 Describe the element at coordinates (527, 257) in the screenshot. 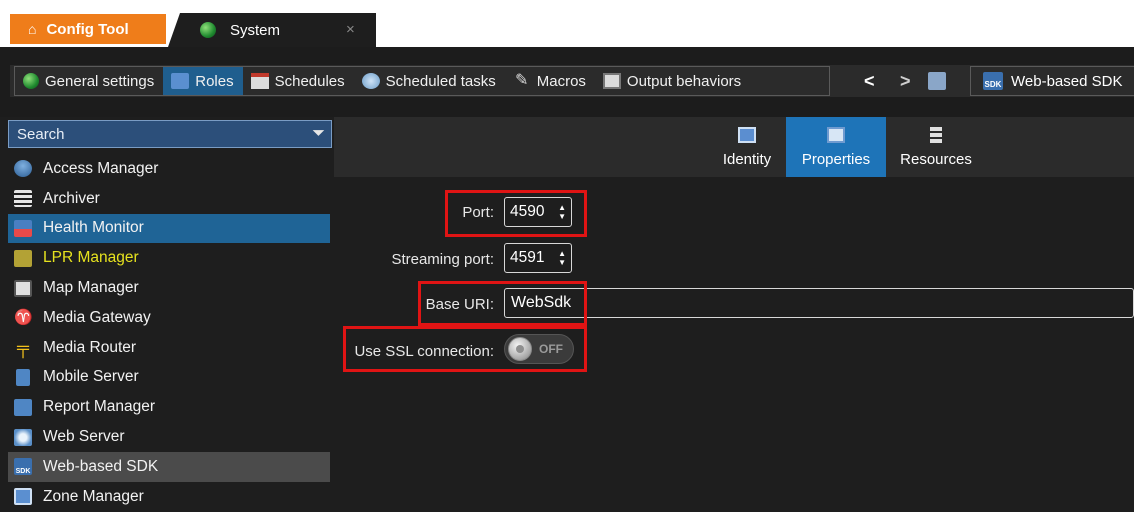

I see `streaming-port-value: 4591` at that location.